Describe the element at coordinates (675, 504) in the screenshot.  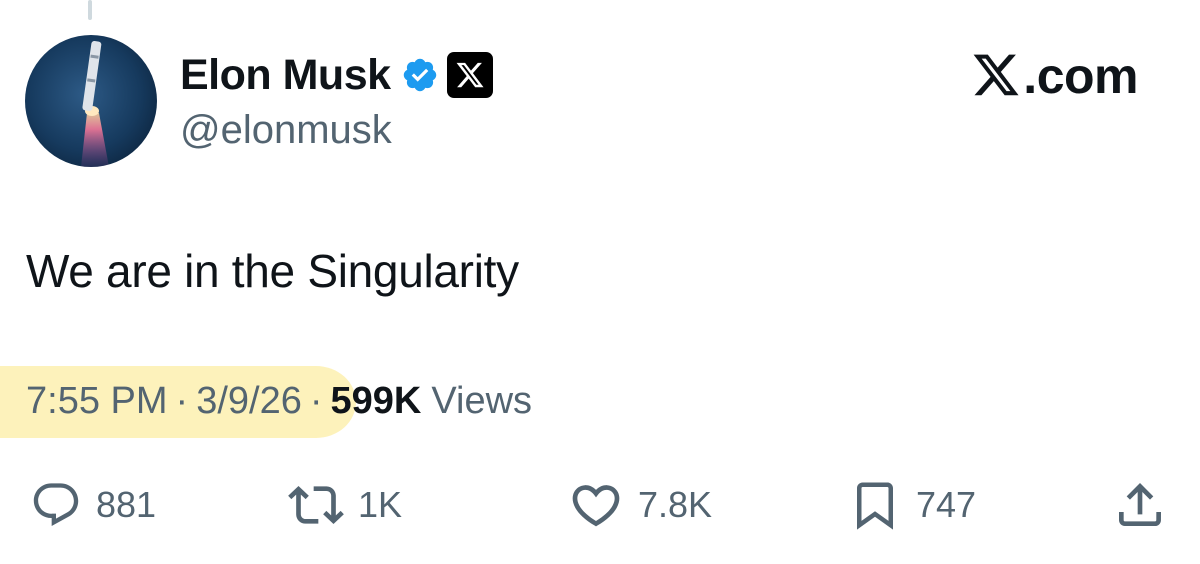
I see `like-count: 7.8K` at that location.